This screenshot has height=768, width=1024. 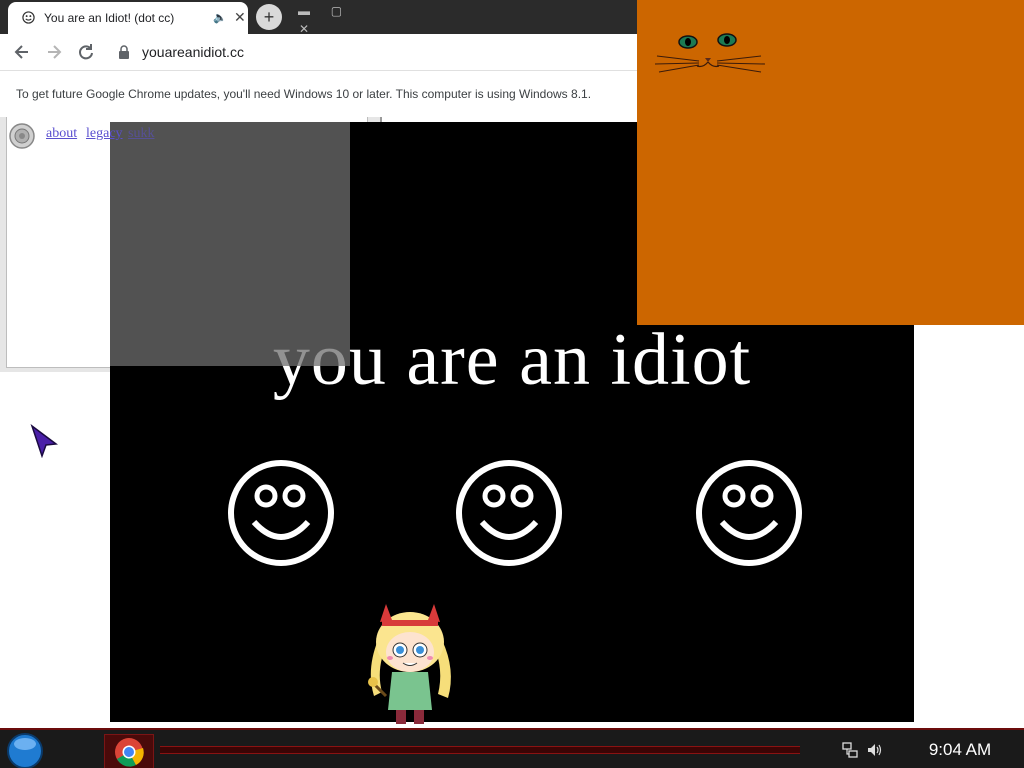 What do you see at coordinates (22, 52) in the screenshot?
I see `back-arrow-icon` at bounding box center [22, 52].